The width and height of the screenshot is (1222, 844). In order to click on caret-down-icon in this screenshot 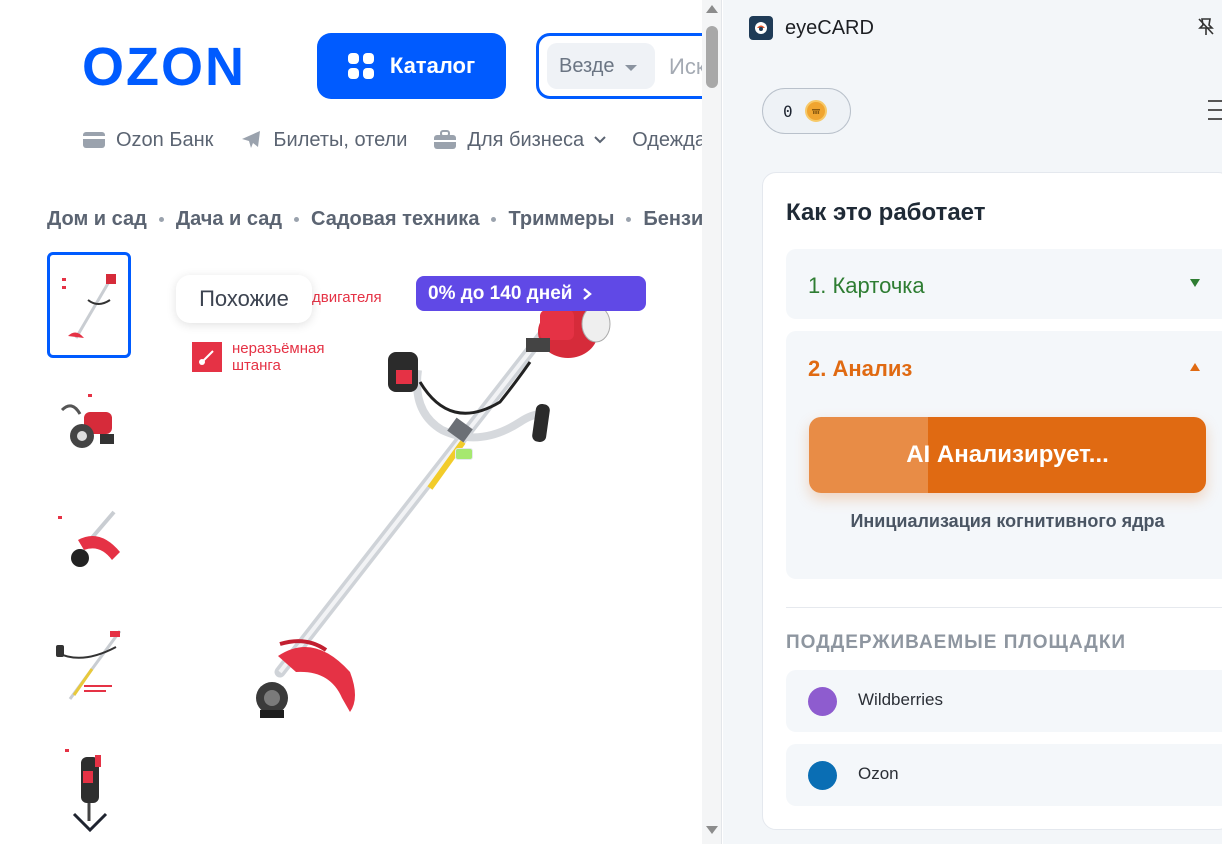, I will do `click(630, 67)`.